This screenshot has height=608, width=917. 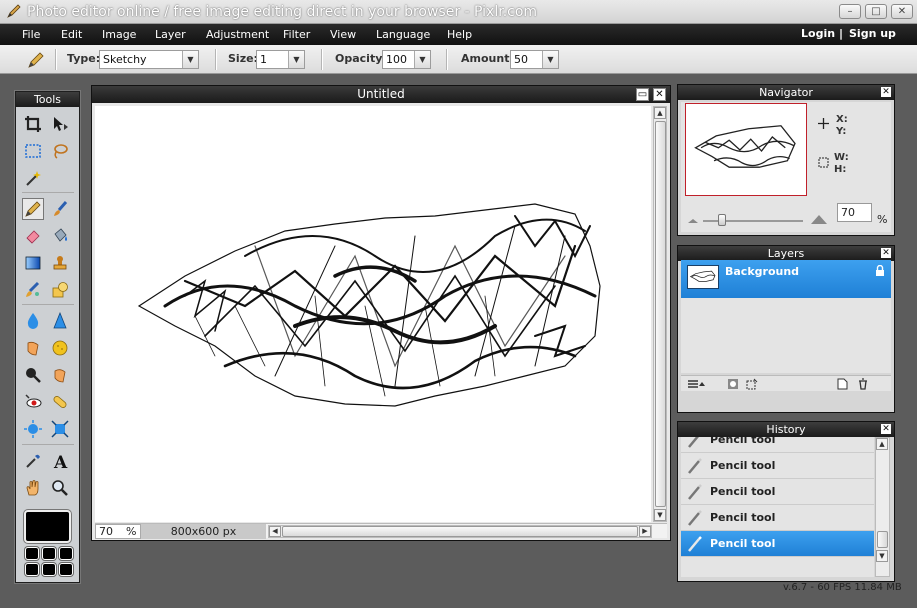 I want to click on clone-stamp-tool, so click(x=60, y=263).